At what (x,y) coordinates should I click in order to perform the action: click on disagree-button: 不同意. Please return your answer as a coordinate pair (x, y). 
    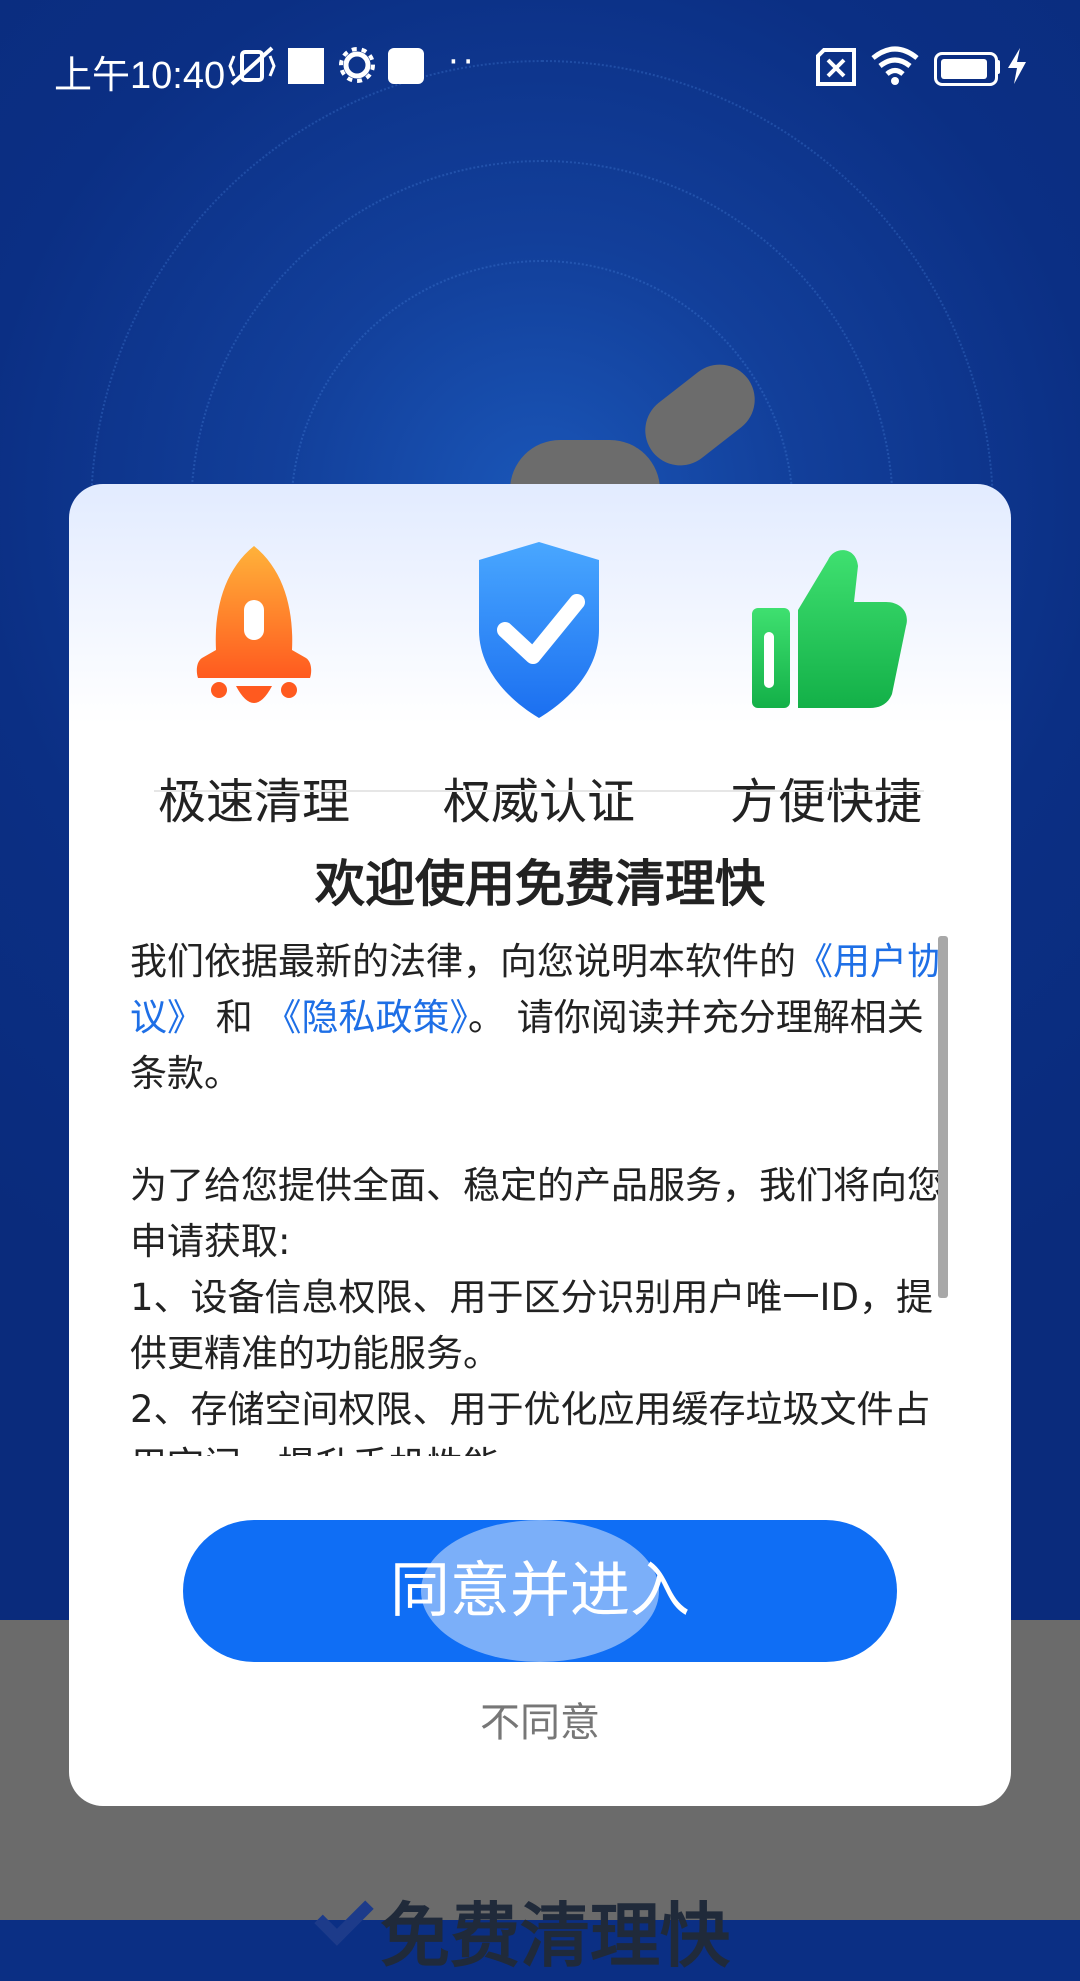
    Looking at the image, I should click on (540, 1719).